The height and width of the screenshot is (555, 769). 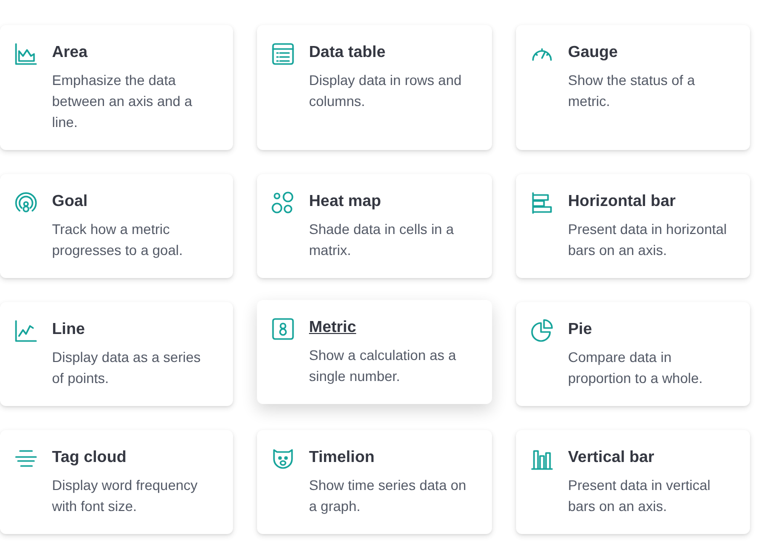 I want to click on table-icon, so click(x=283, y=54).